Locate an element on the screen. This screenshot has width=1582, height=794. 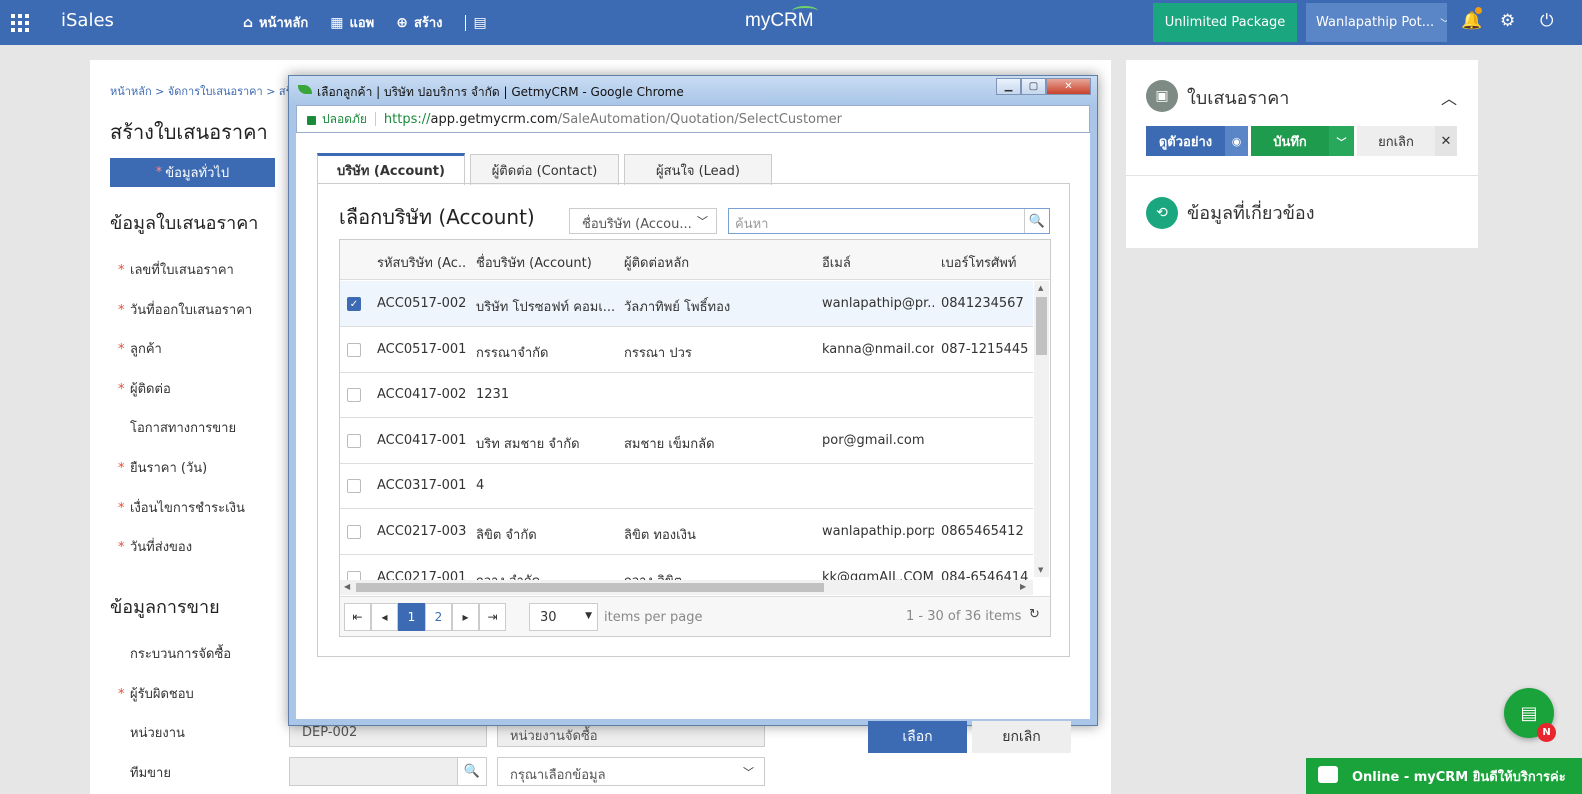
page-2: 2 is located at coordinates (438, 617).